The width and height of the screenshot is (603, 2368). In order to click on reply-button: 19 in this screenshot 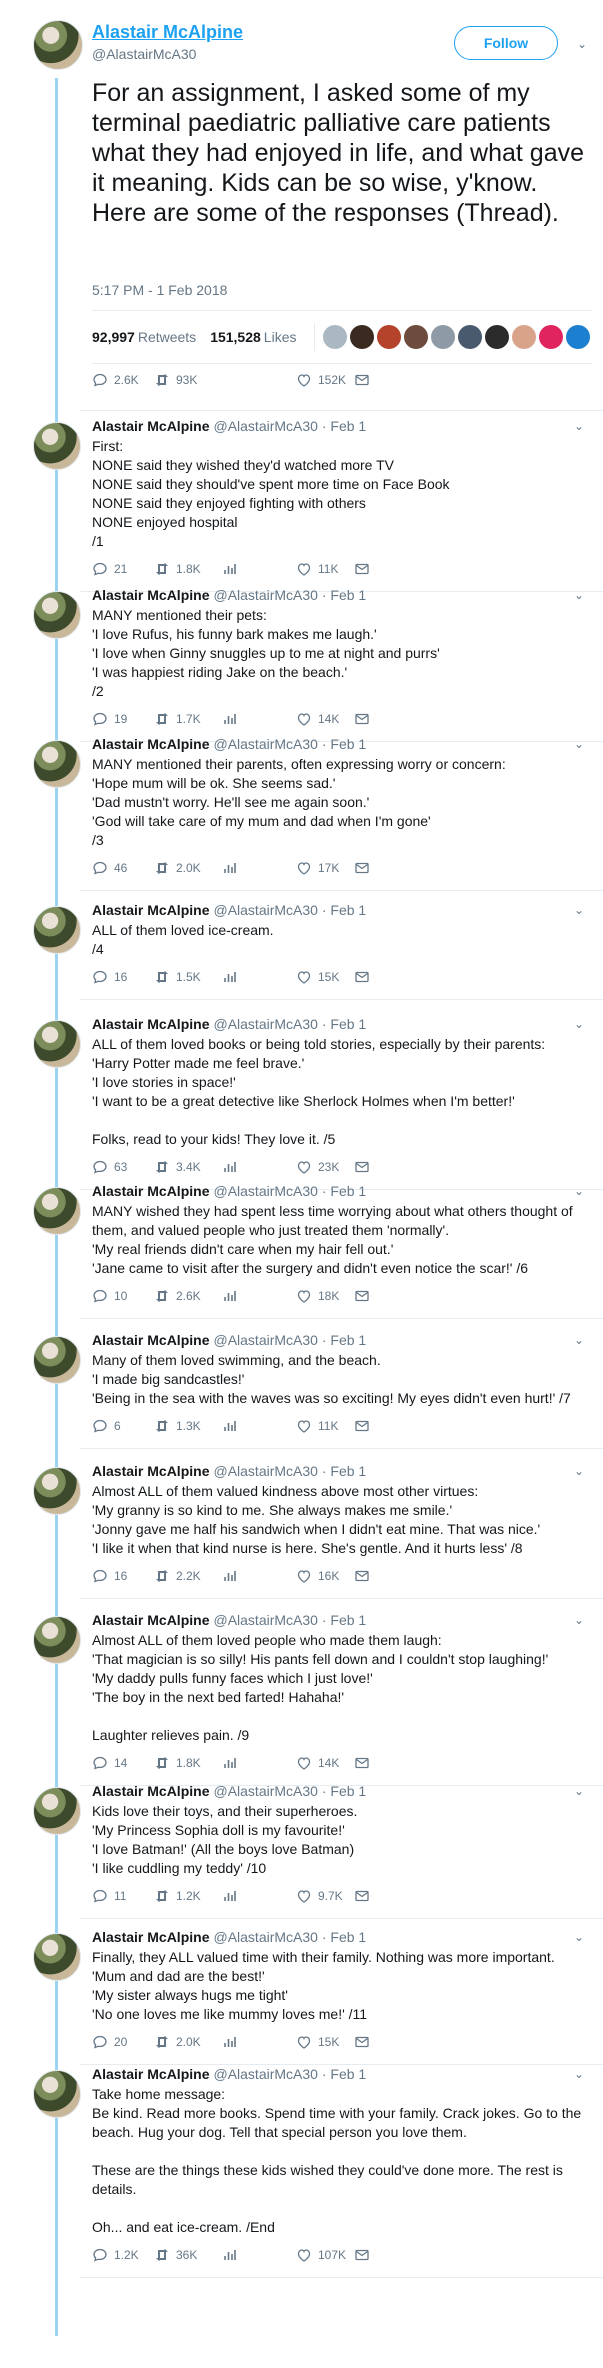, I will do `click(109, 719)`.